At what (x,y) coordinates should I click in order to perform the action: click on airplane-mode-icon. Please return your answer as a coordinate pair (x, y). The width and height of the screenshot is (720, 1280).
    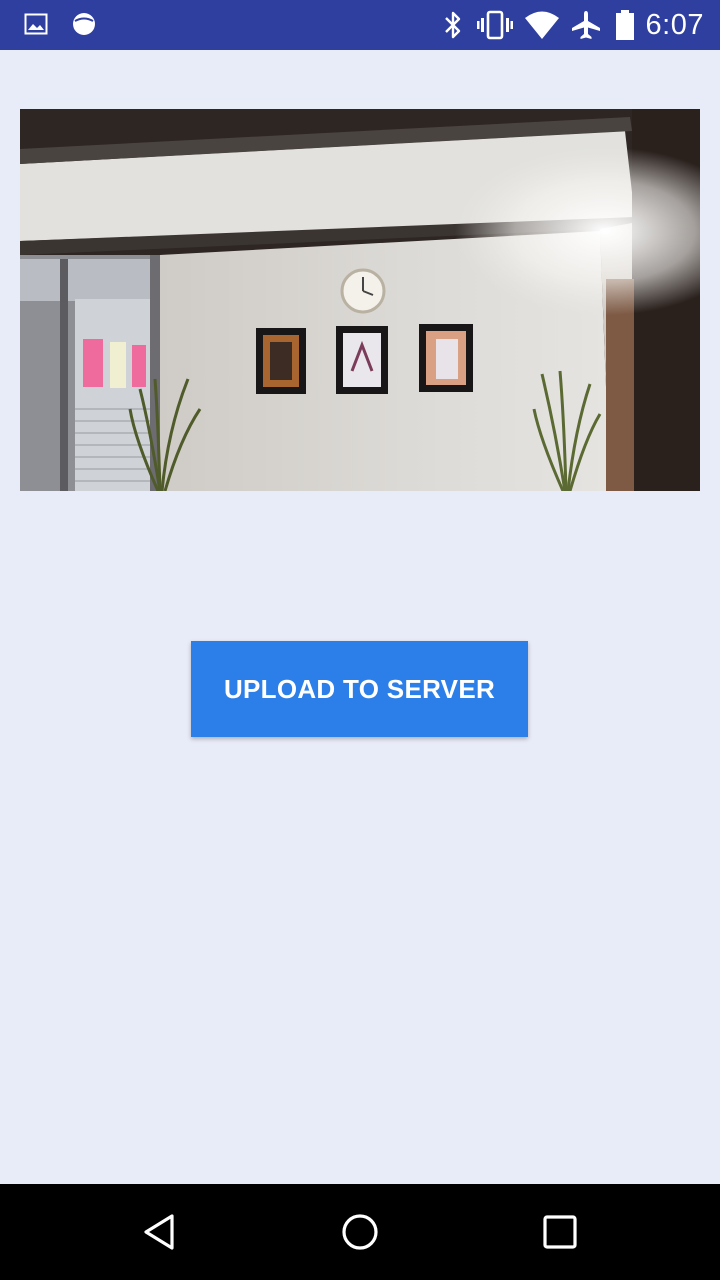
    Looking at the image, I should click on (586, 25).